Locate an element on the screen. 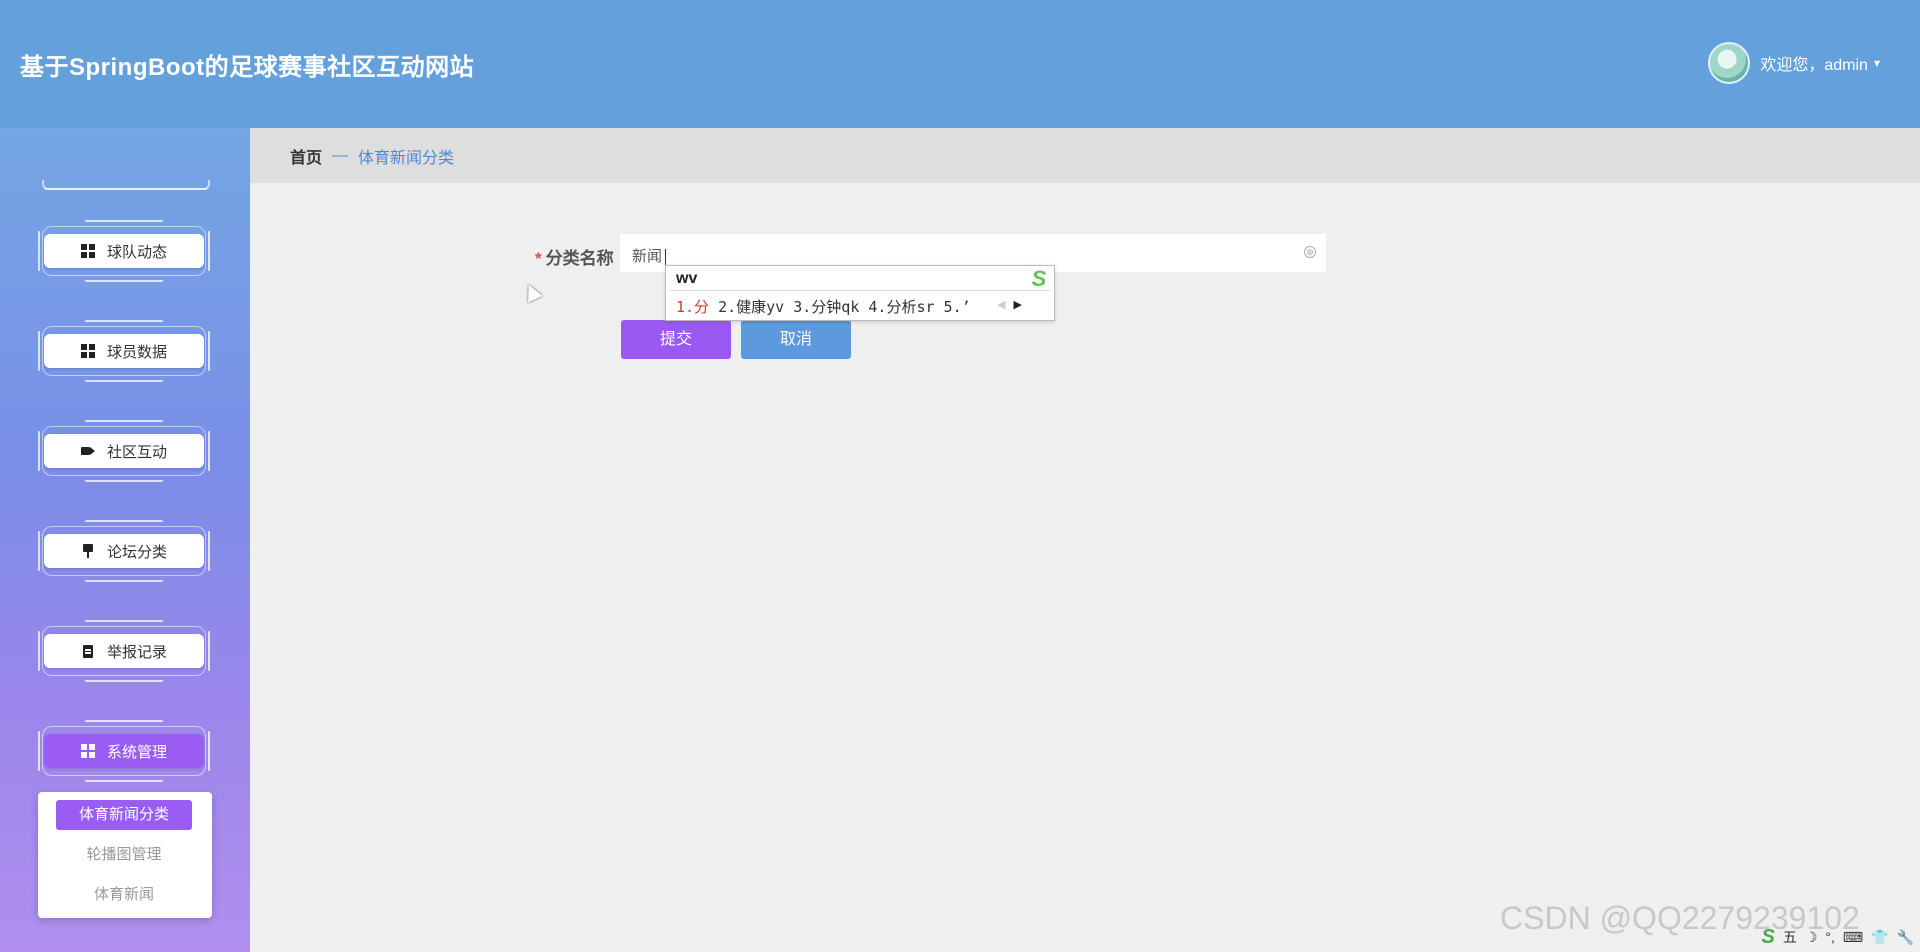 This screenshot has height=952, width=1920. sidebar-button: 球队动态 is located at coordinates (124, 251).